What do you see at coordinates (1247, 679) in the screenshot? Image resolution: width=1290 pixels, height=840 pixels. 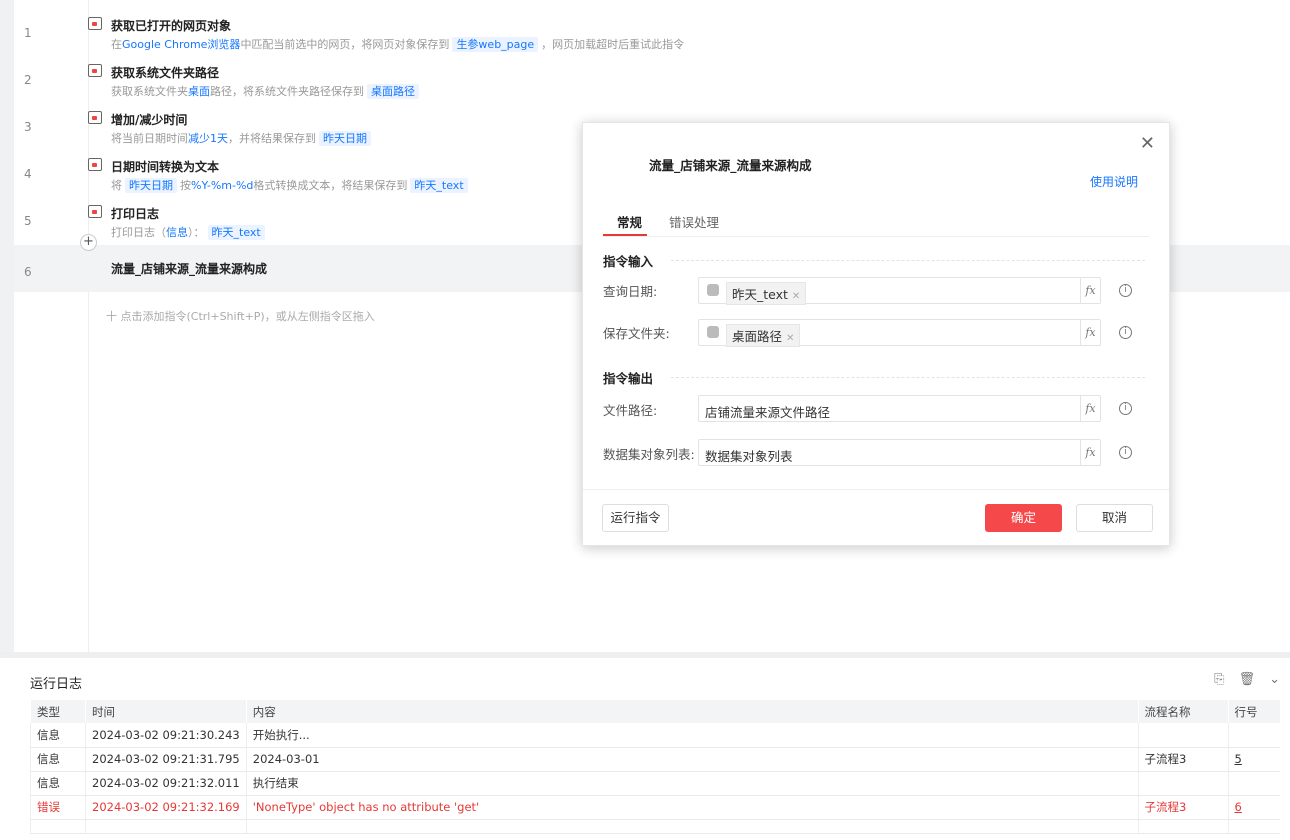 I see `trash-icon: 🗑` at bounding box center [1247, 679].